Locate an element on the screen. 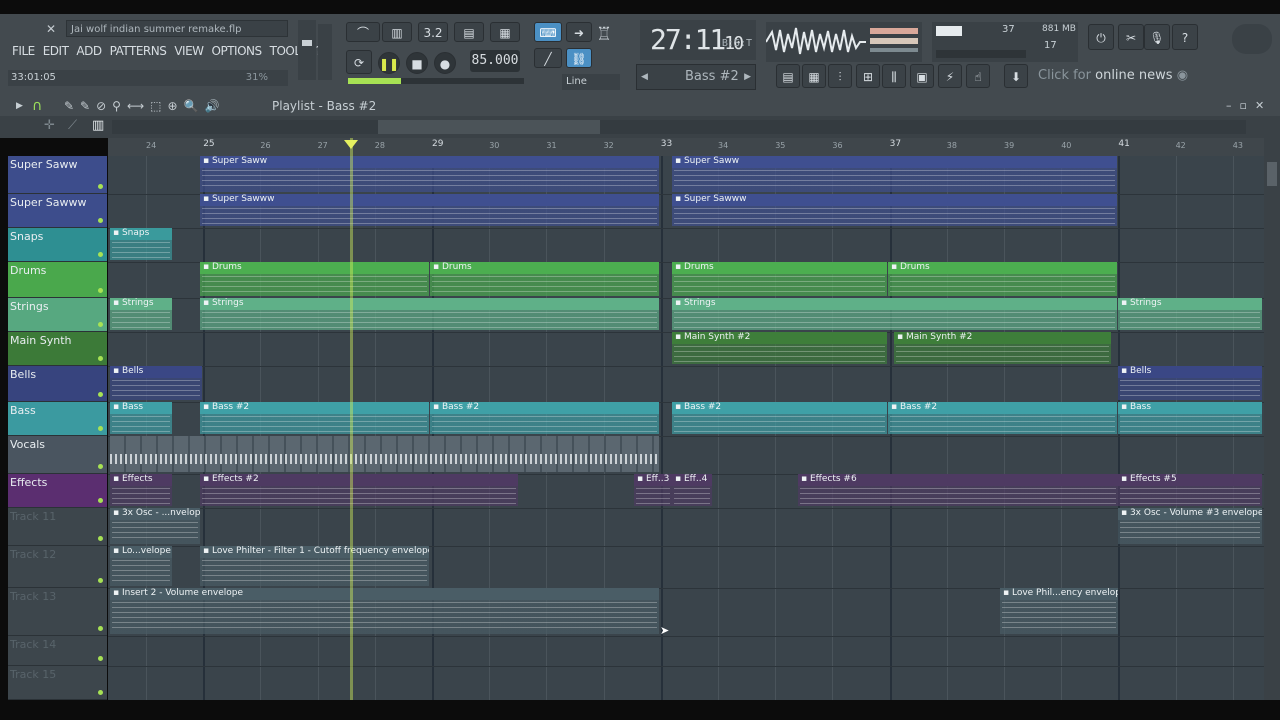  track-header: Effects is located at coordinates (57, 491).